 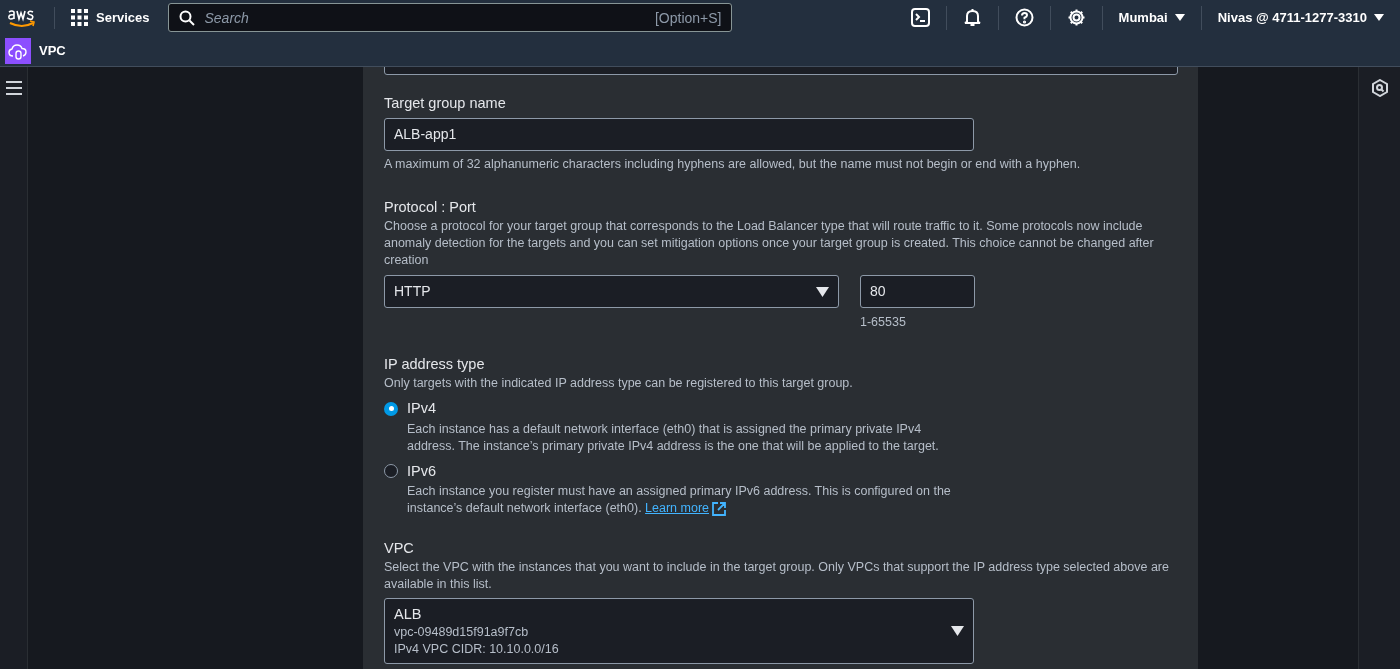 What do you see at coordinates (1379, 88) in the screenshot?
I see `hexagon-icon` at bounding box center [1379, 88].